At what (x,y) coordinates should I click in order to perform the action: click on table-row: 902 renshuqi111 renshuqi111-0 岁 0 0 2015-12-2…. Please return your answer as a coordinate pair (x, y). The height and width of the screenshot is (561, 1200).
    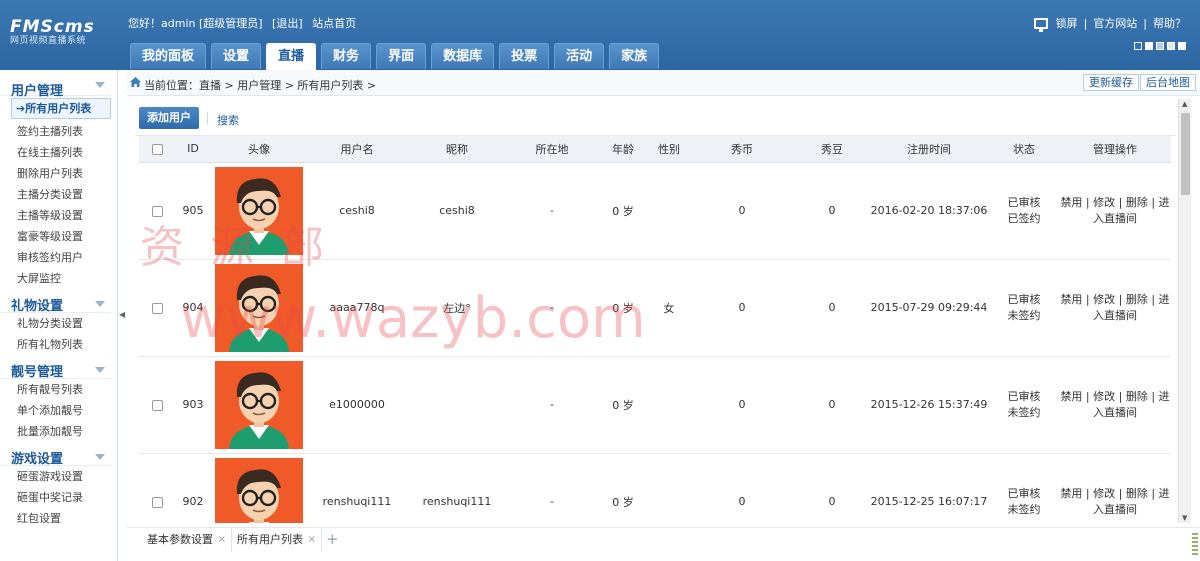
    Looking at the image, I should click on (655, 488).